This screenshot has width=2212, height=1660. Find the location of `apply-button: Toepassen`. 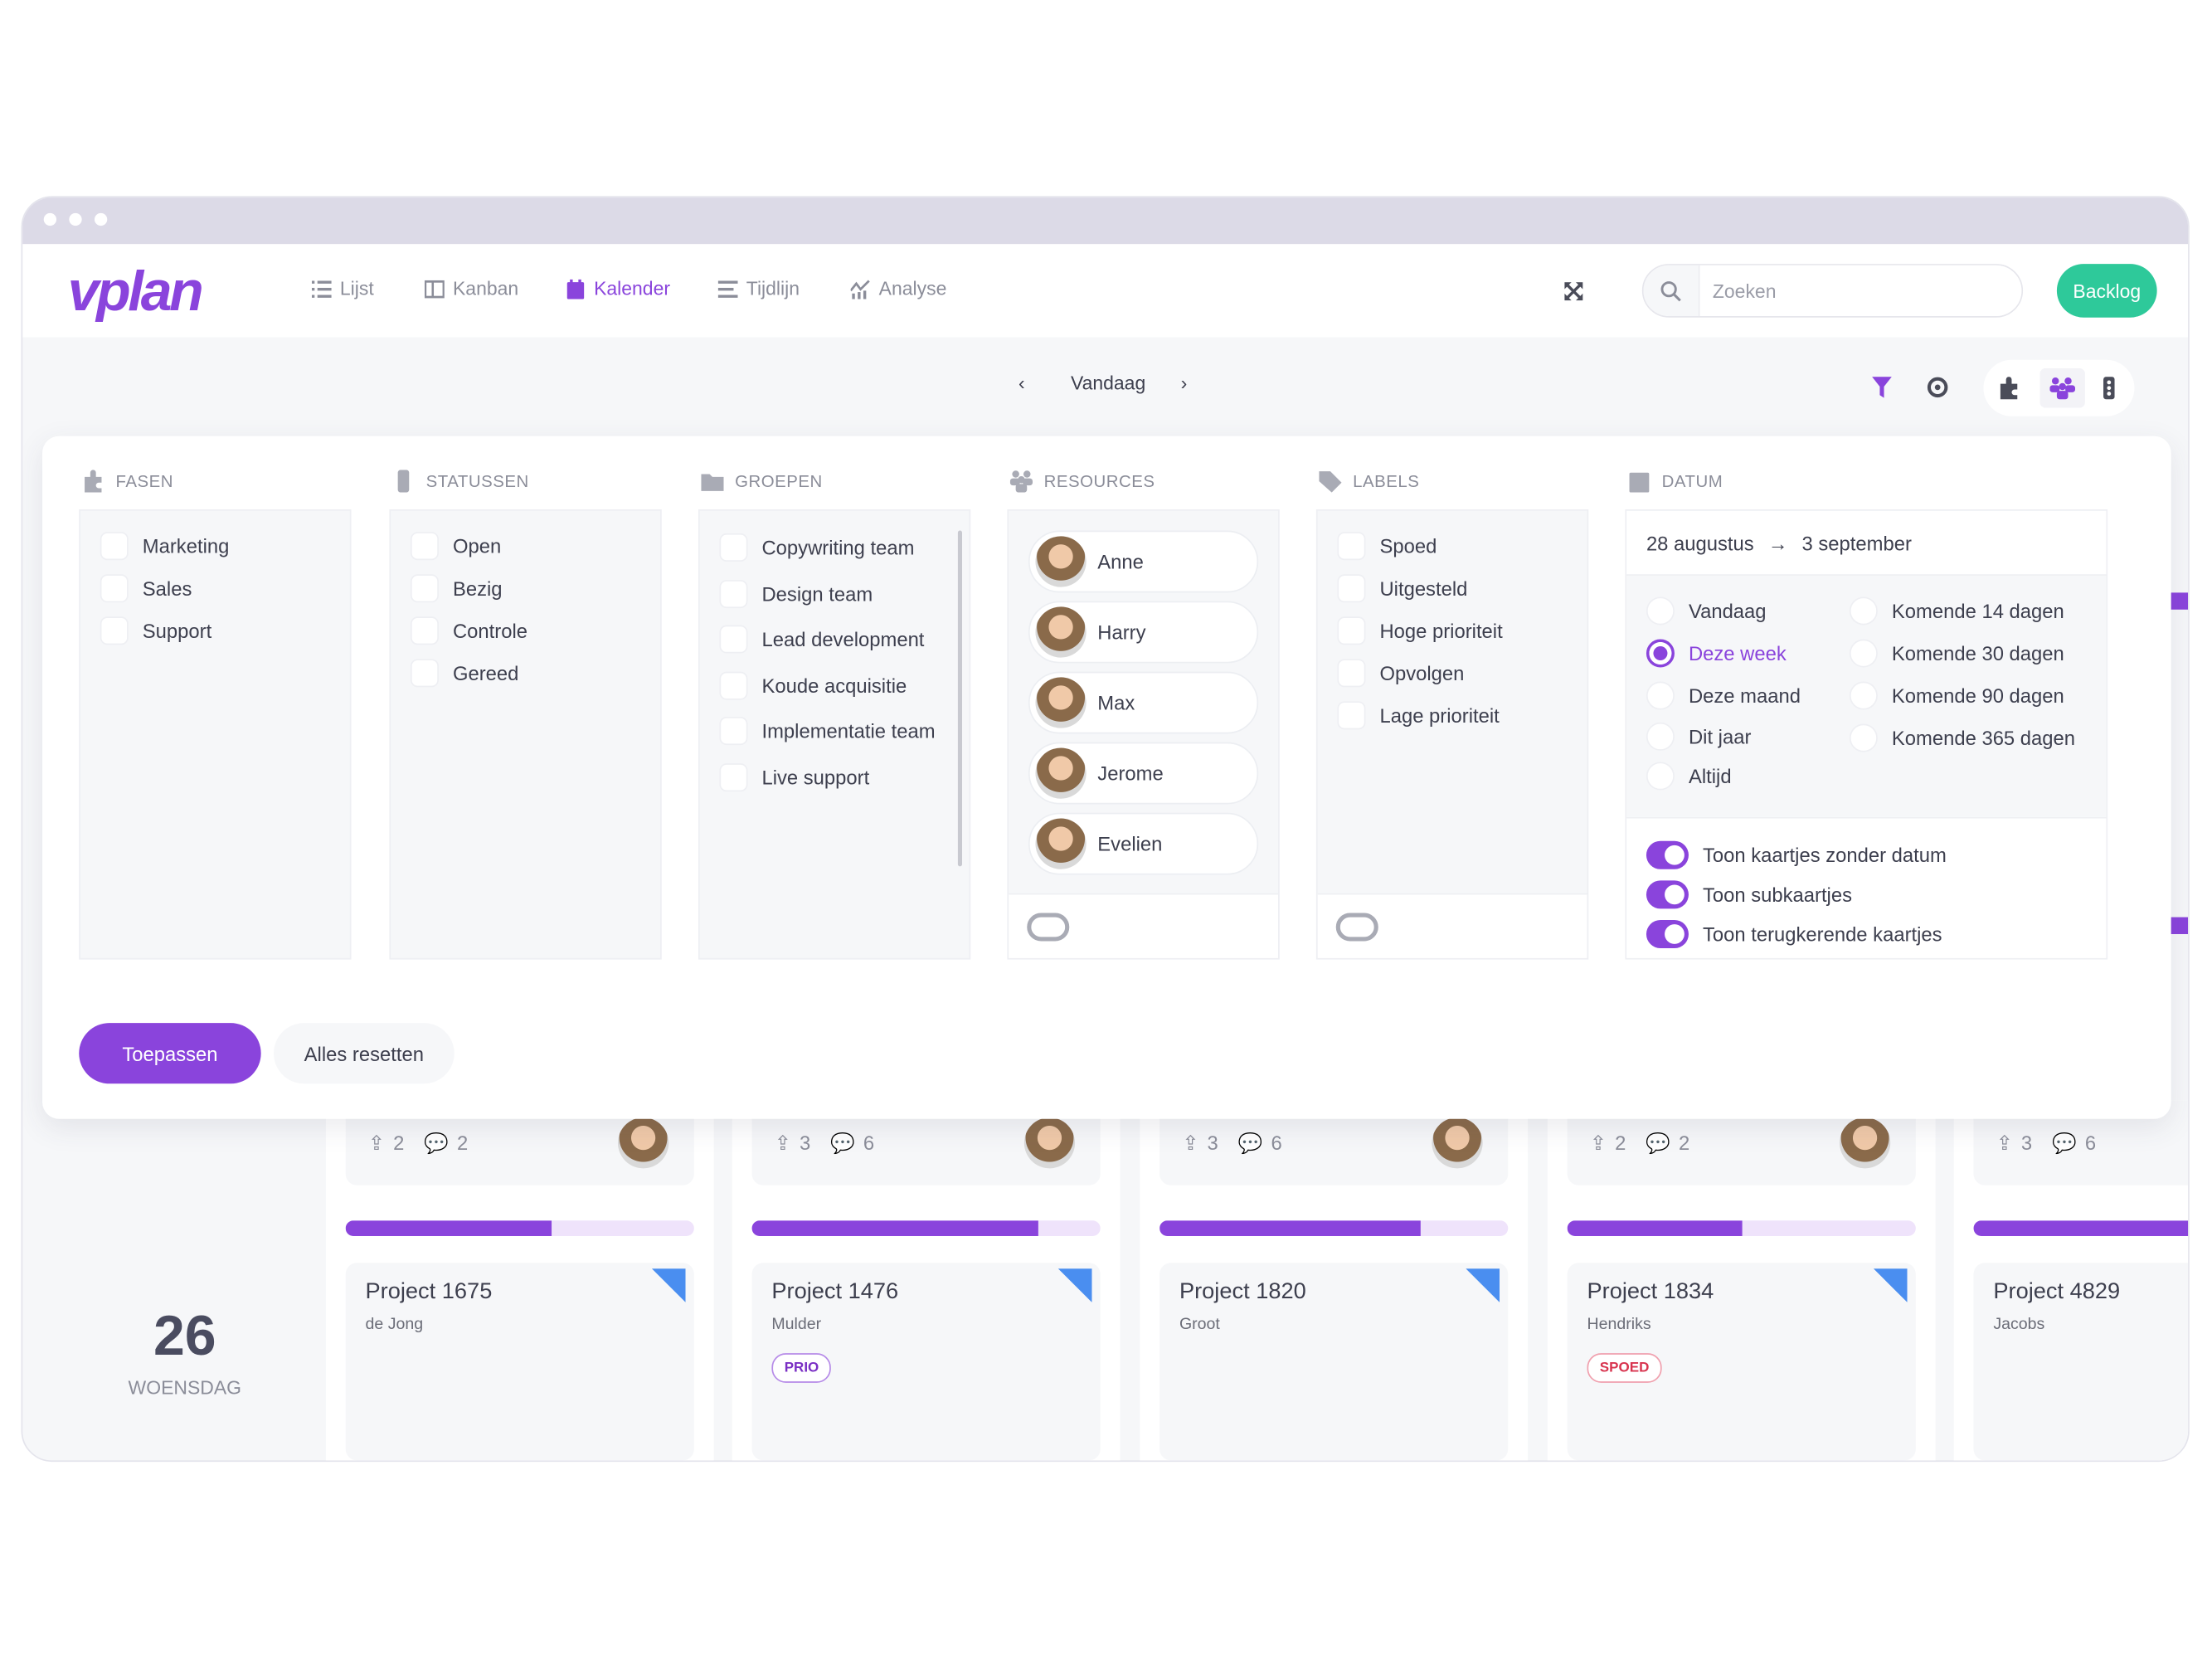

apply-button: Toepassen is located at coordinates (170, 1053).